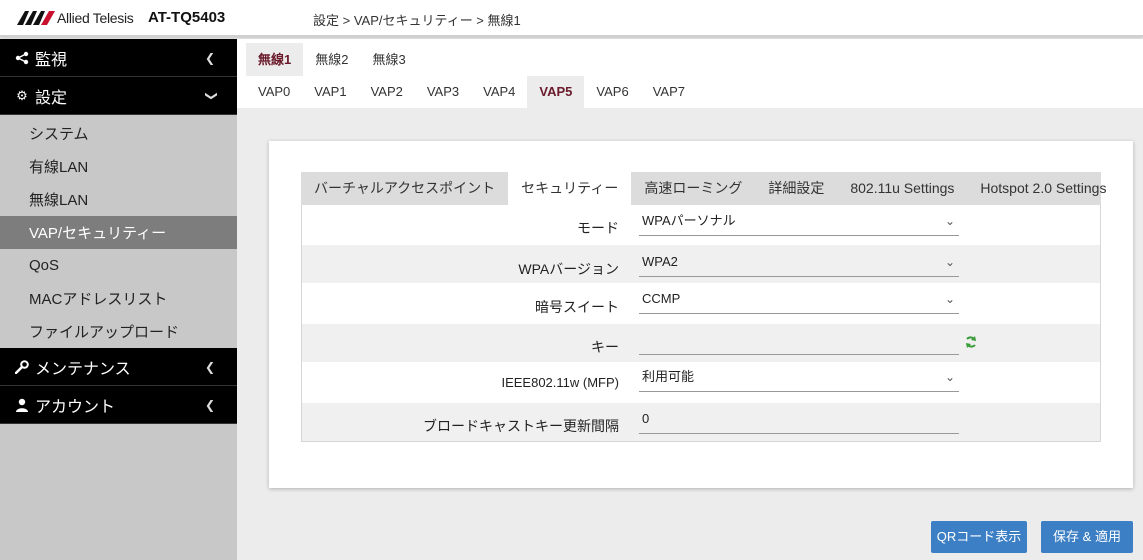 Image resolution: width=1143 pixels, height=560 pixels. What do you see at coordinates (799, 341) in the screenshot?
I see `key-input` at bounding box center [799, 341].